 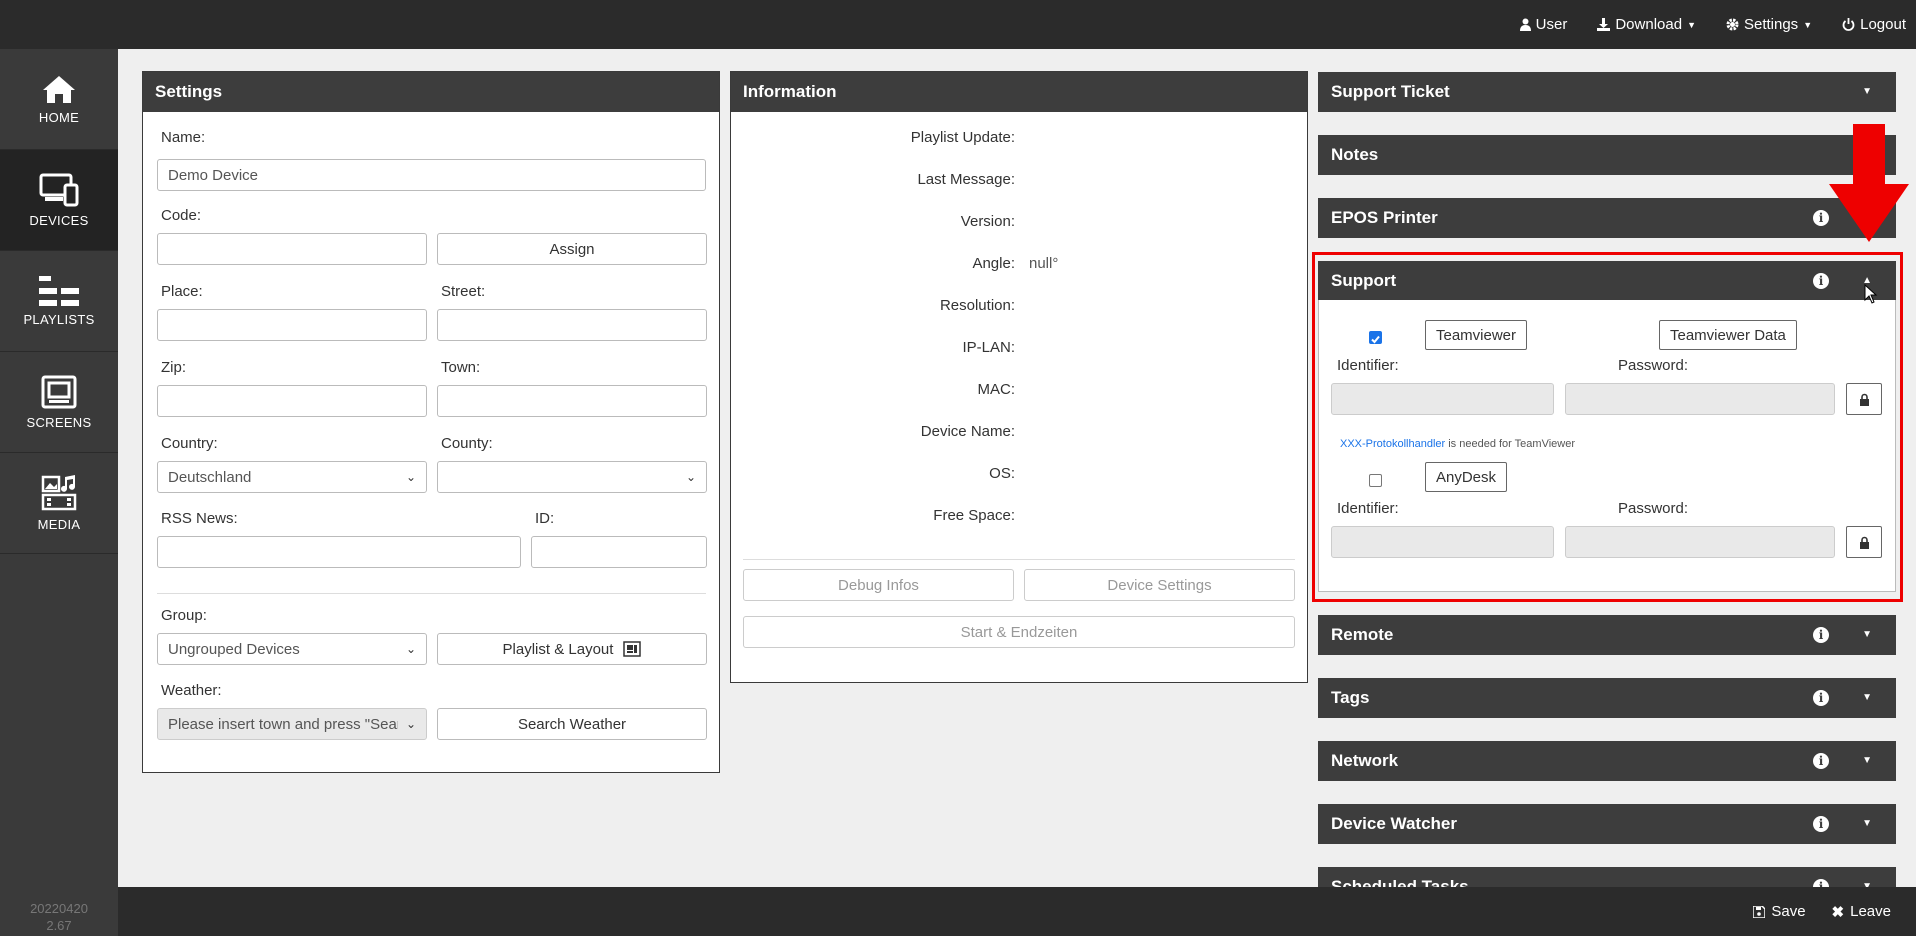 I want to click on accordion-epos-printer: EPOS Printer i, so click(x=1607, y=218).